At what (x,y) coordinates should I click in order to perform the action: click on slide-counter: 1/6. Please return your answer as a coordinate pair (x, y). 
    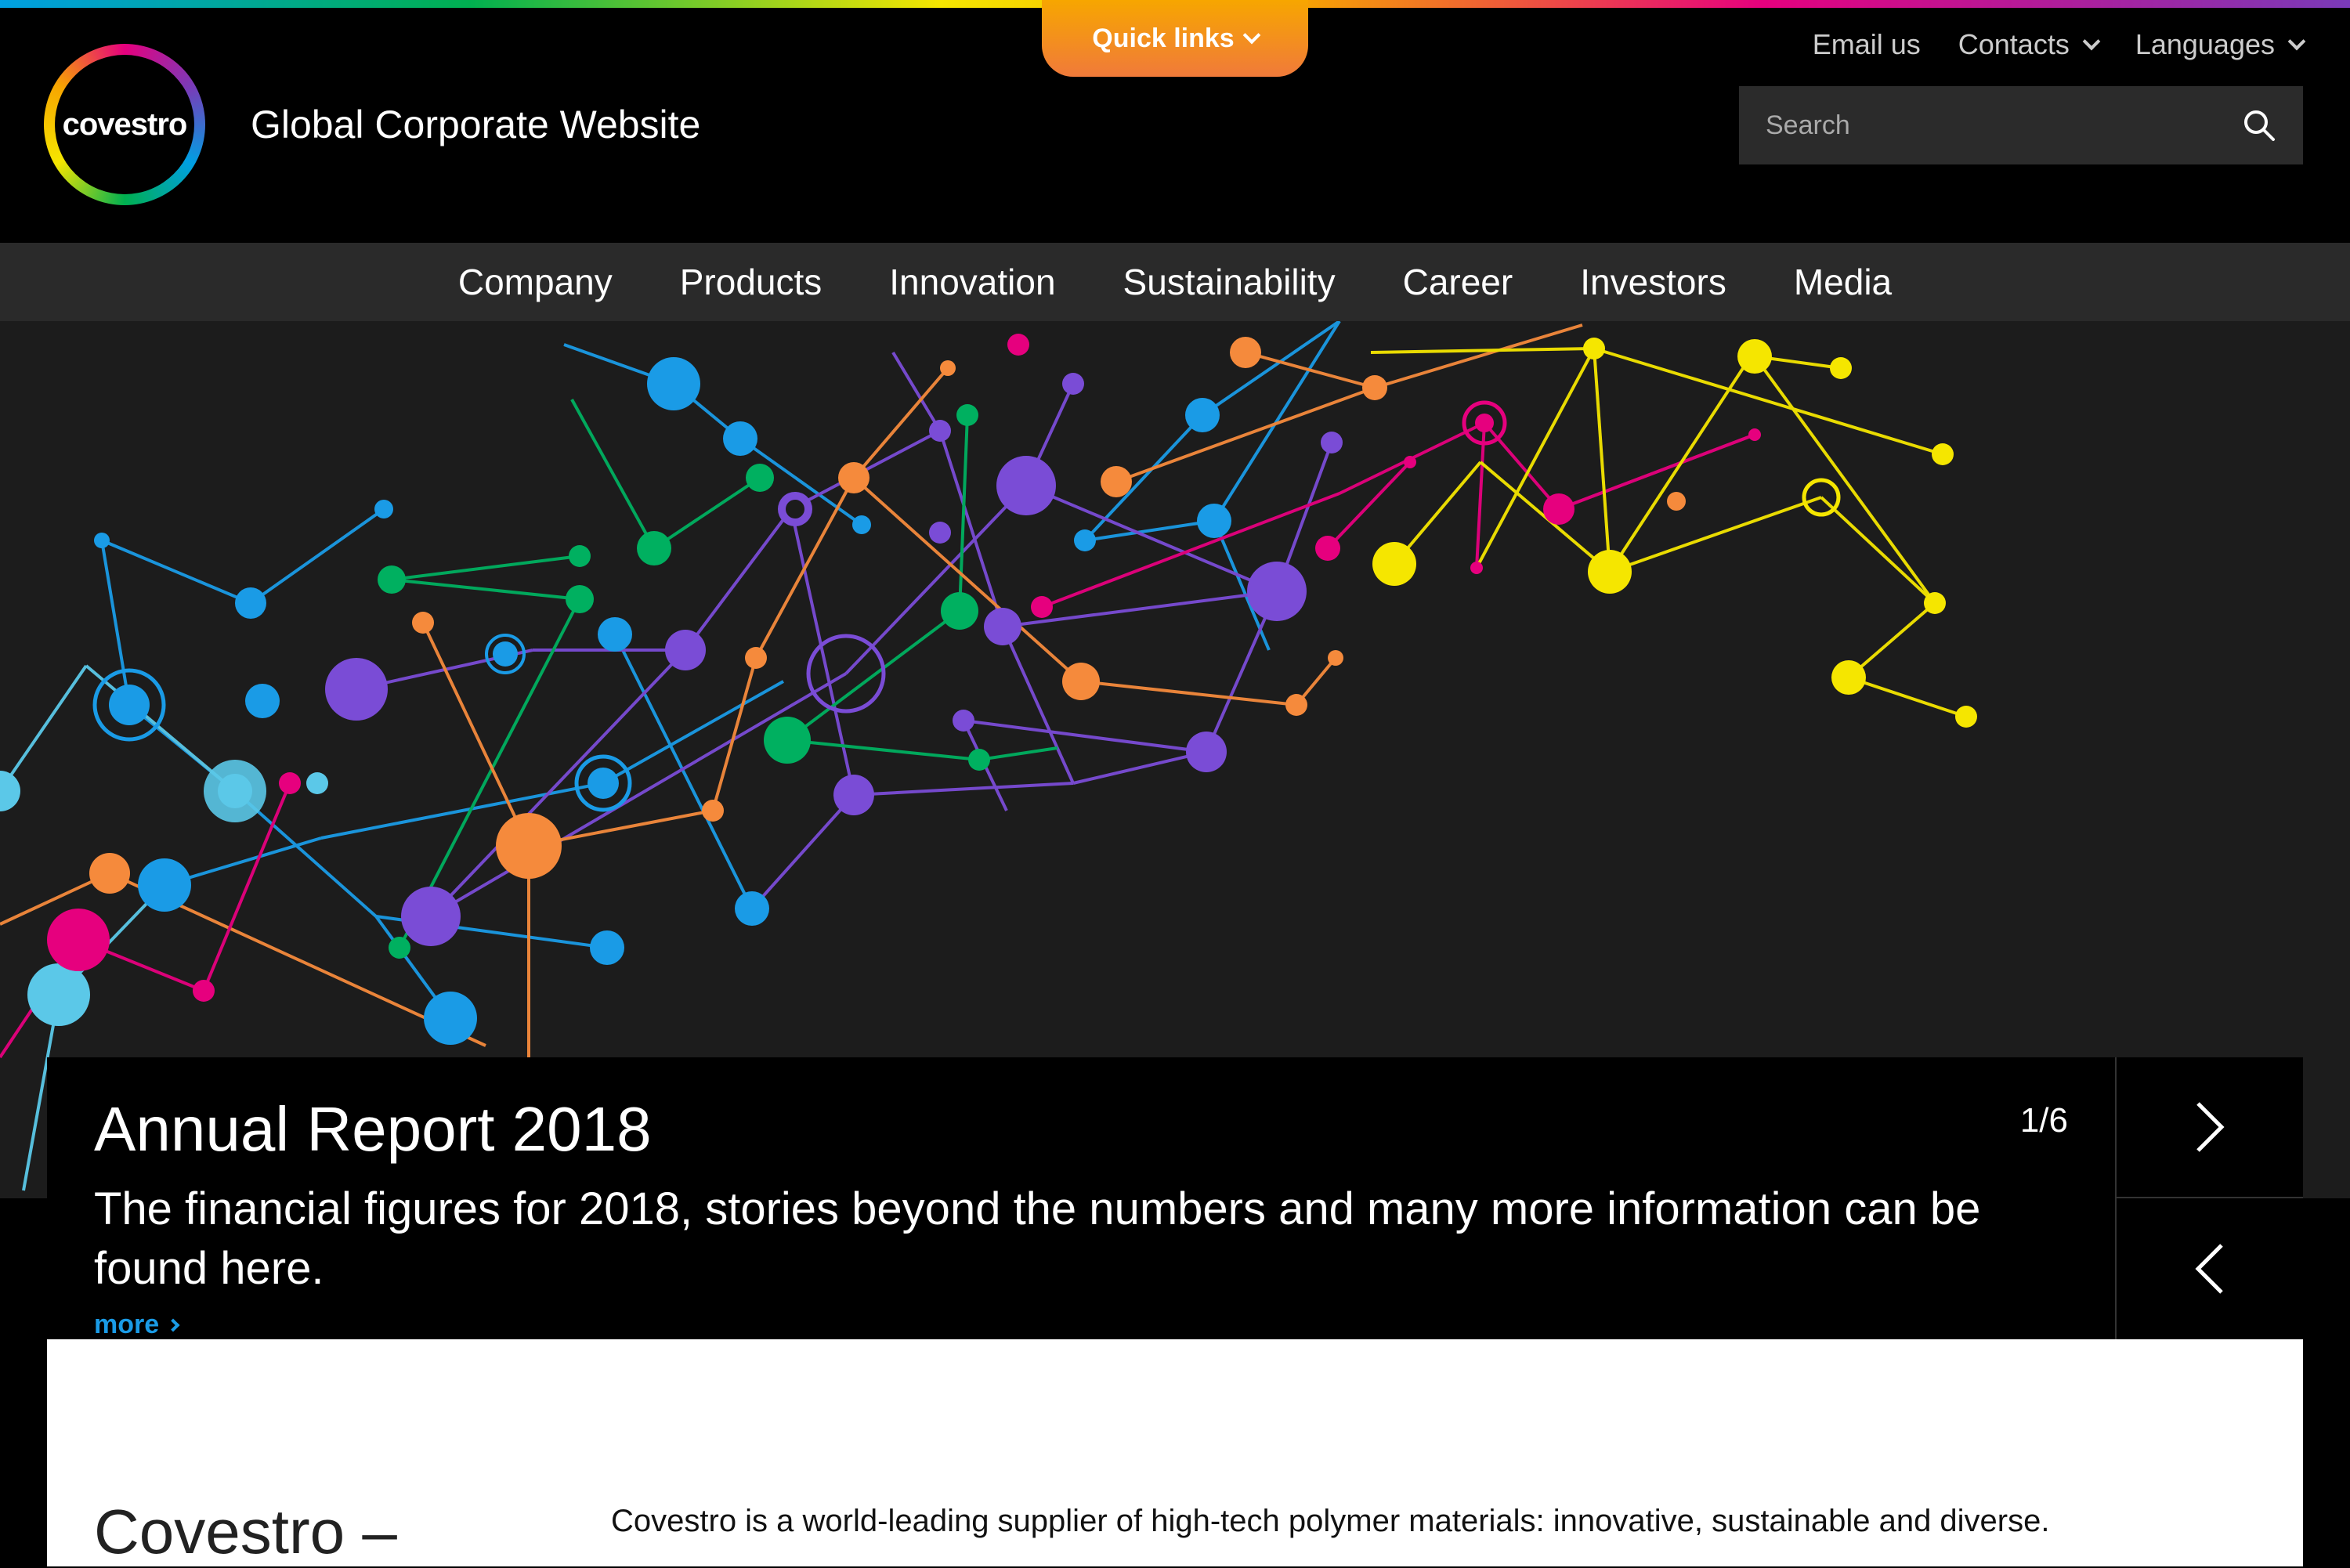
    Looking at the image, I should click on (2043, 1120).